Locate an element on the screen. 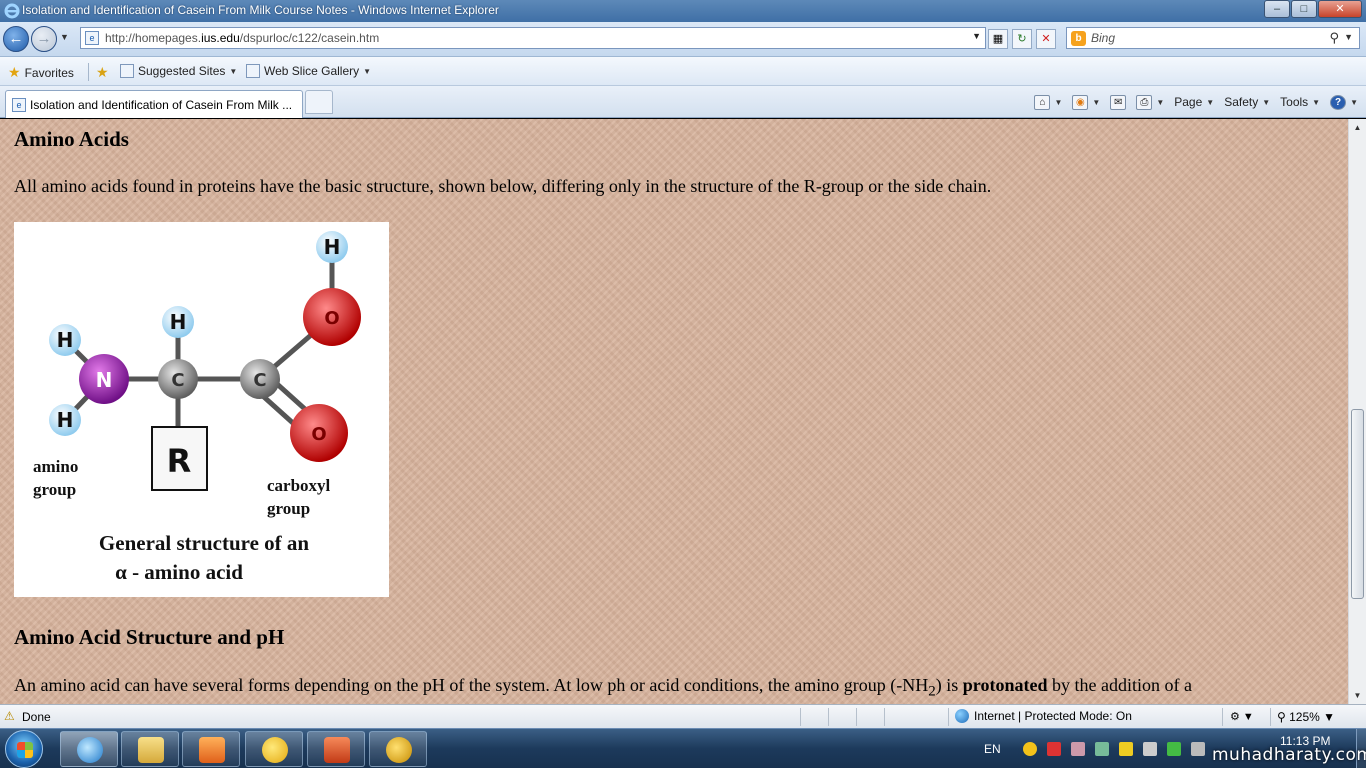  taskbar: EN 11:13 PM is located at coordinates (683, 748).